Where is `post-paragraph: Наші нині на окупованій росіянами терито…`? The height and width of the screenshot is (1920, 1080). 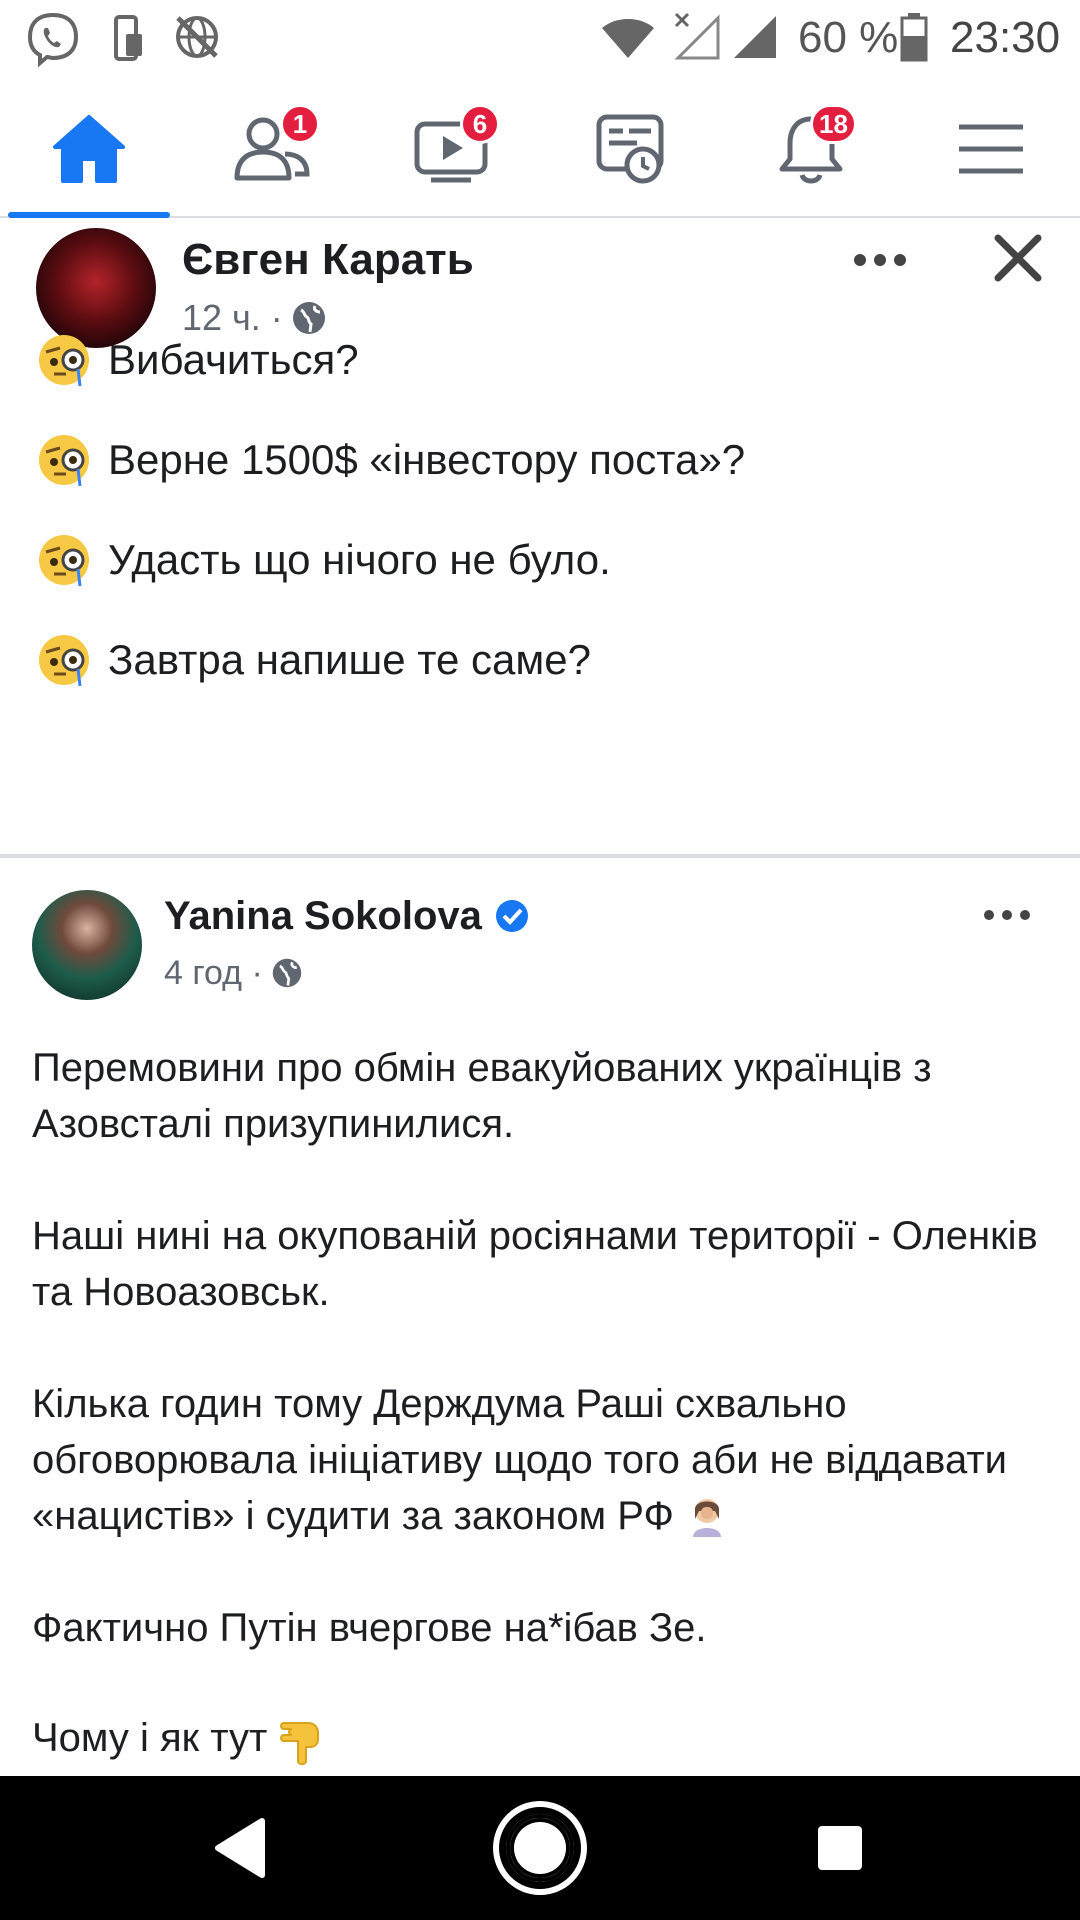
post-paragraph: Наші нині на окупованій росіянами терито… is located at coordinates (535, 1264).